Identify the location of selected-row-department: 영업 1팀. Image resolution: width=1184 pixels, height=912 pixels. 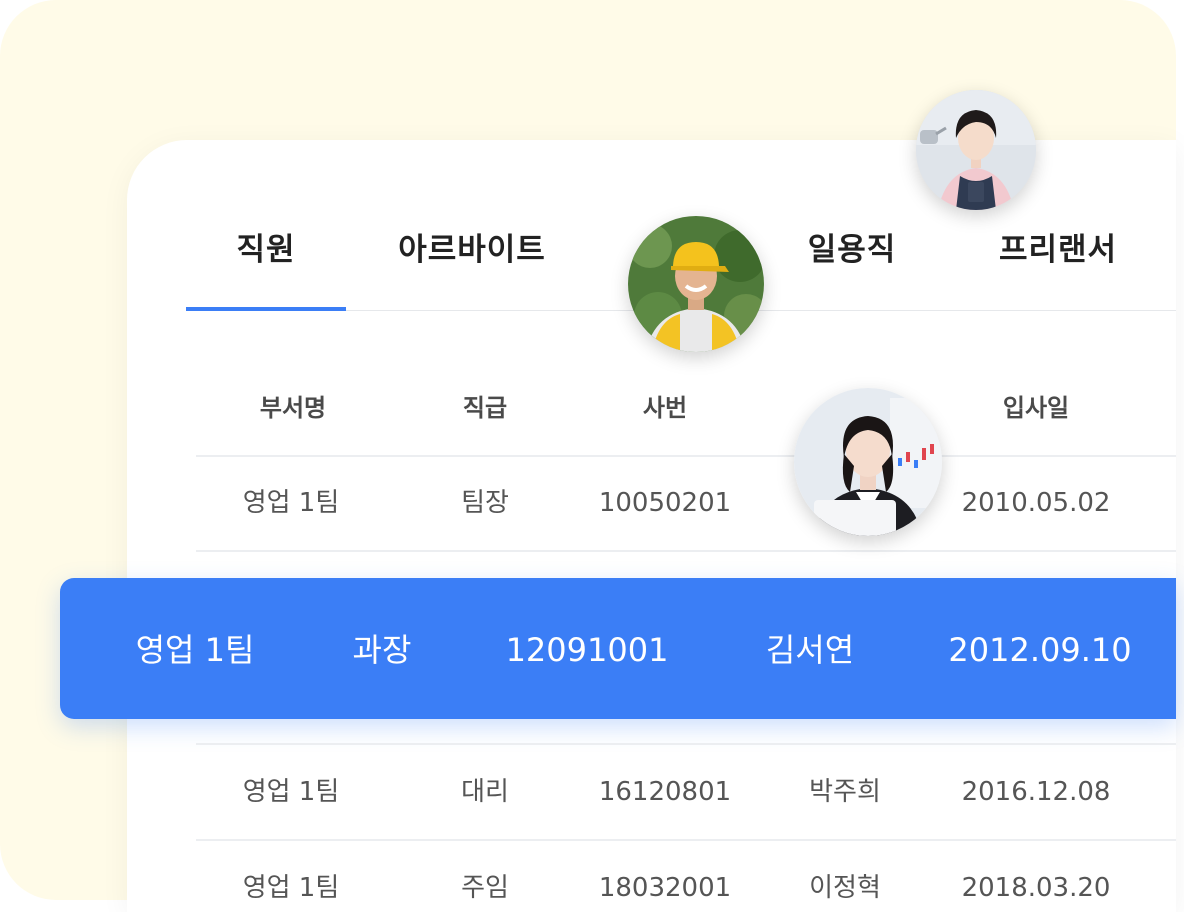
(195, 650).